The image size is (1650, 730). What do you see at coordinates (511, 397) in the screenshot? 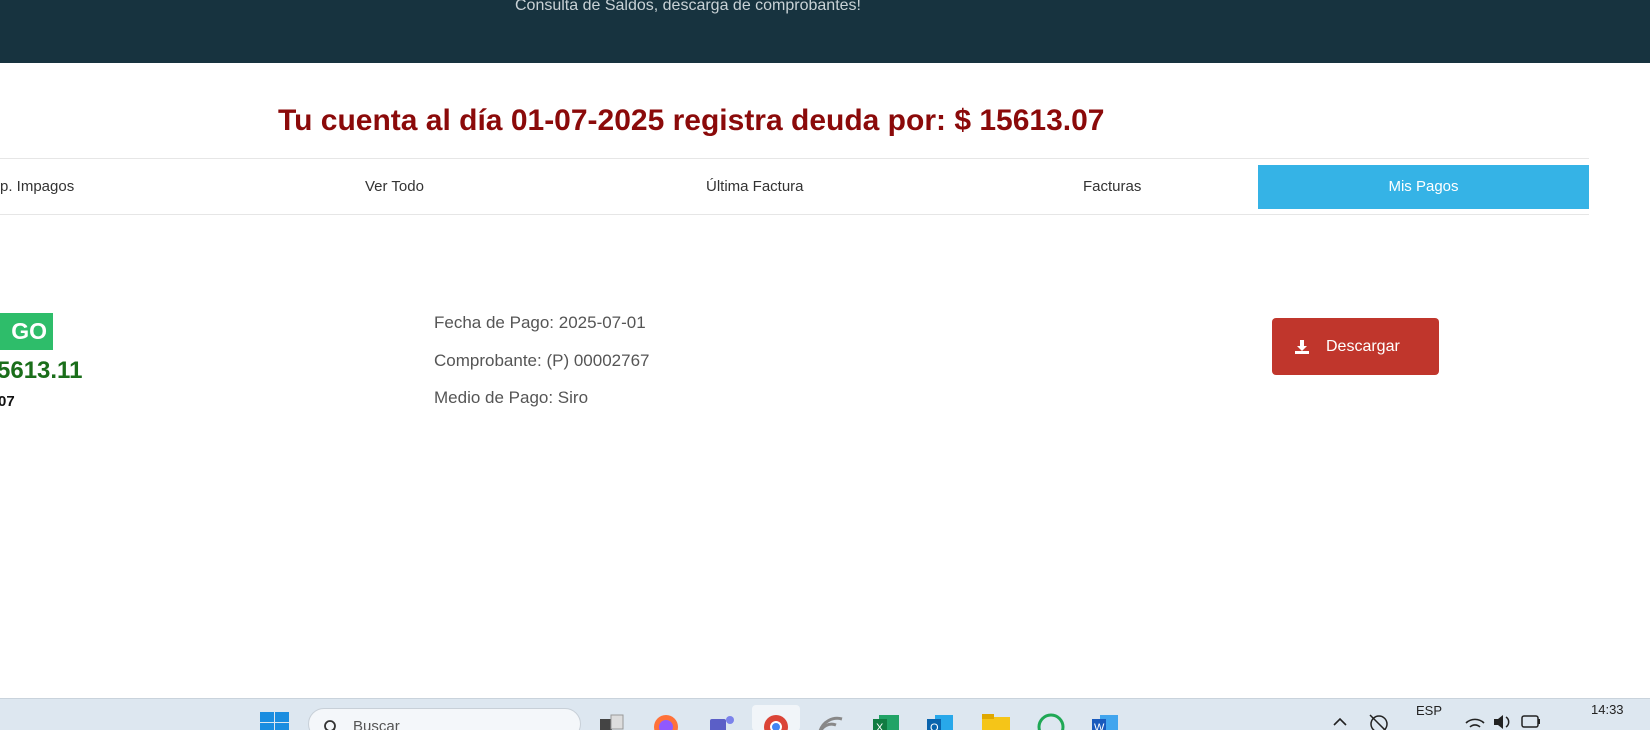
I see `payment-method: Medio de Pago: Siro` at bounding box center [511, 397].